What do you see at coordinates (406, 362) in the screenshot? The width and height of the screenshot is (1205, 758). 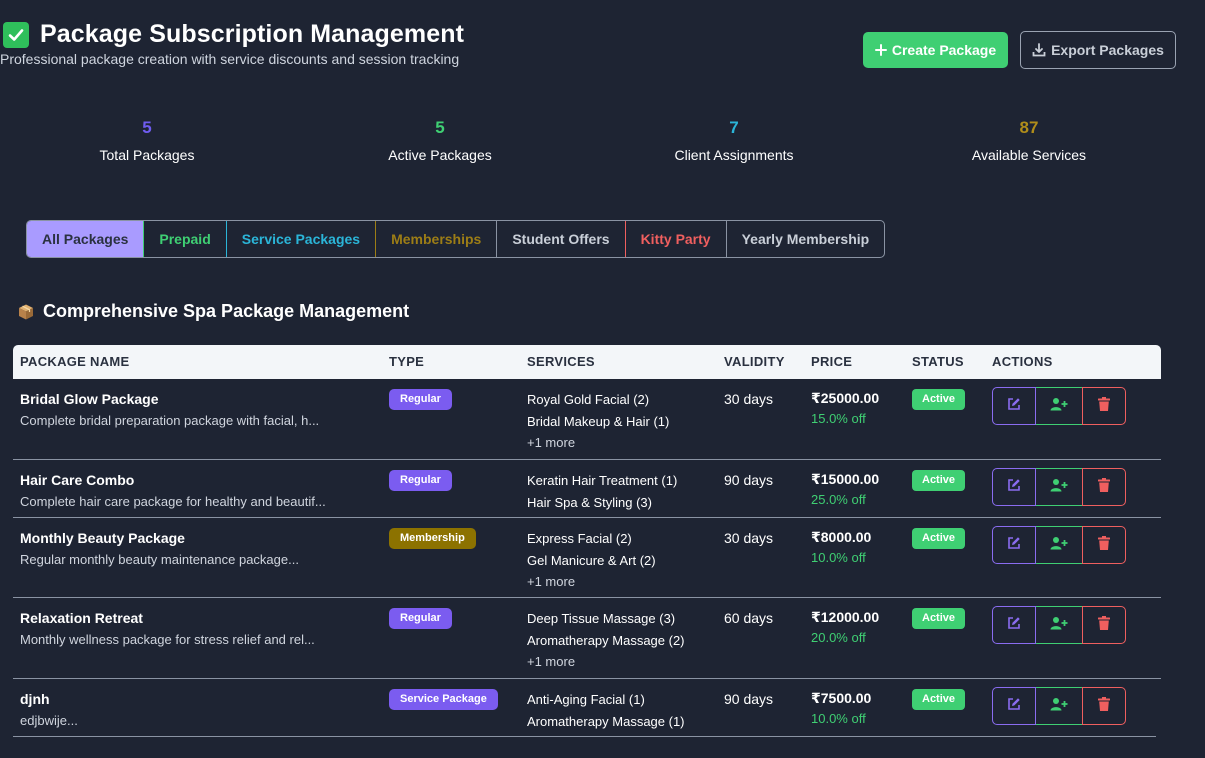 I see `header-type: TYPE` at bounding box center [406, 362].